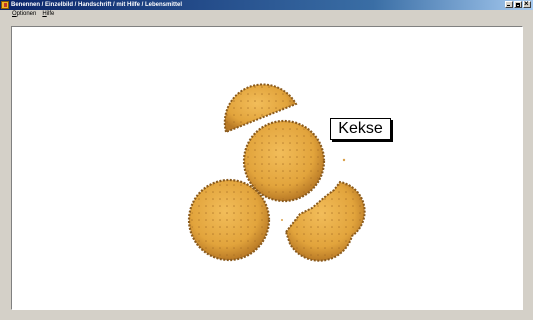 The width and height of the screenshot is (533, 320). I want to click on window-bottom-border, so click(266, 316).